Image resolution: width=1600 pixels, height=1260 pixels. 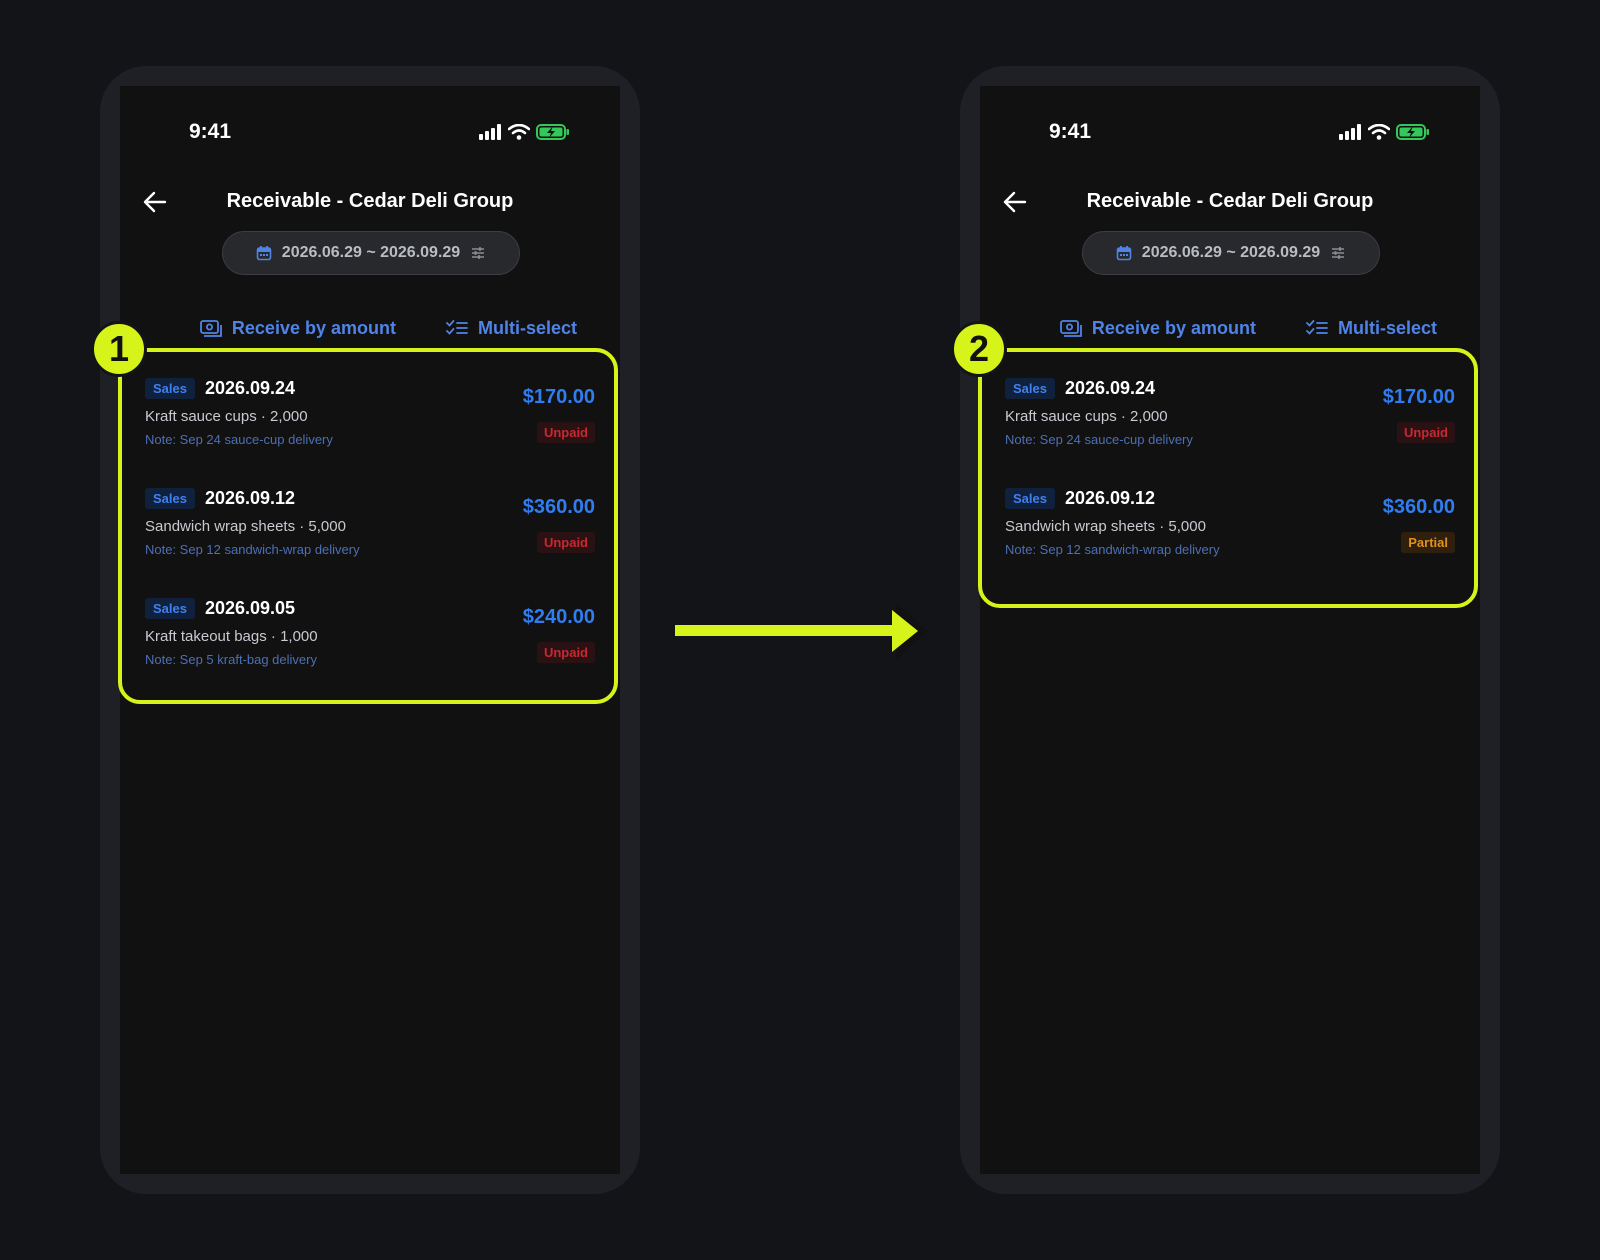 I want to click on step-marker-1: 1, so click(x=119, y=349).